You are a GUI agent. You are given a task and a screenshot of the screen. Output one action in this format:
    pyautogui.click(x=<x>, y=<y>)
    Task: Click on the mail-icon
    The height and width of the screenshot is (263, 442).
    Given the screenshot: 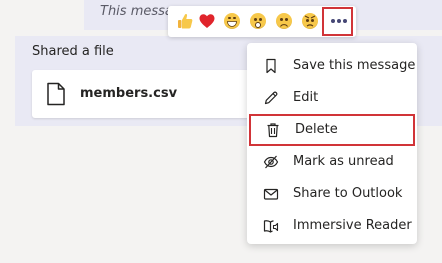 What is the action you would take?
    pyautogui.click(x=271, y=194)
    